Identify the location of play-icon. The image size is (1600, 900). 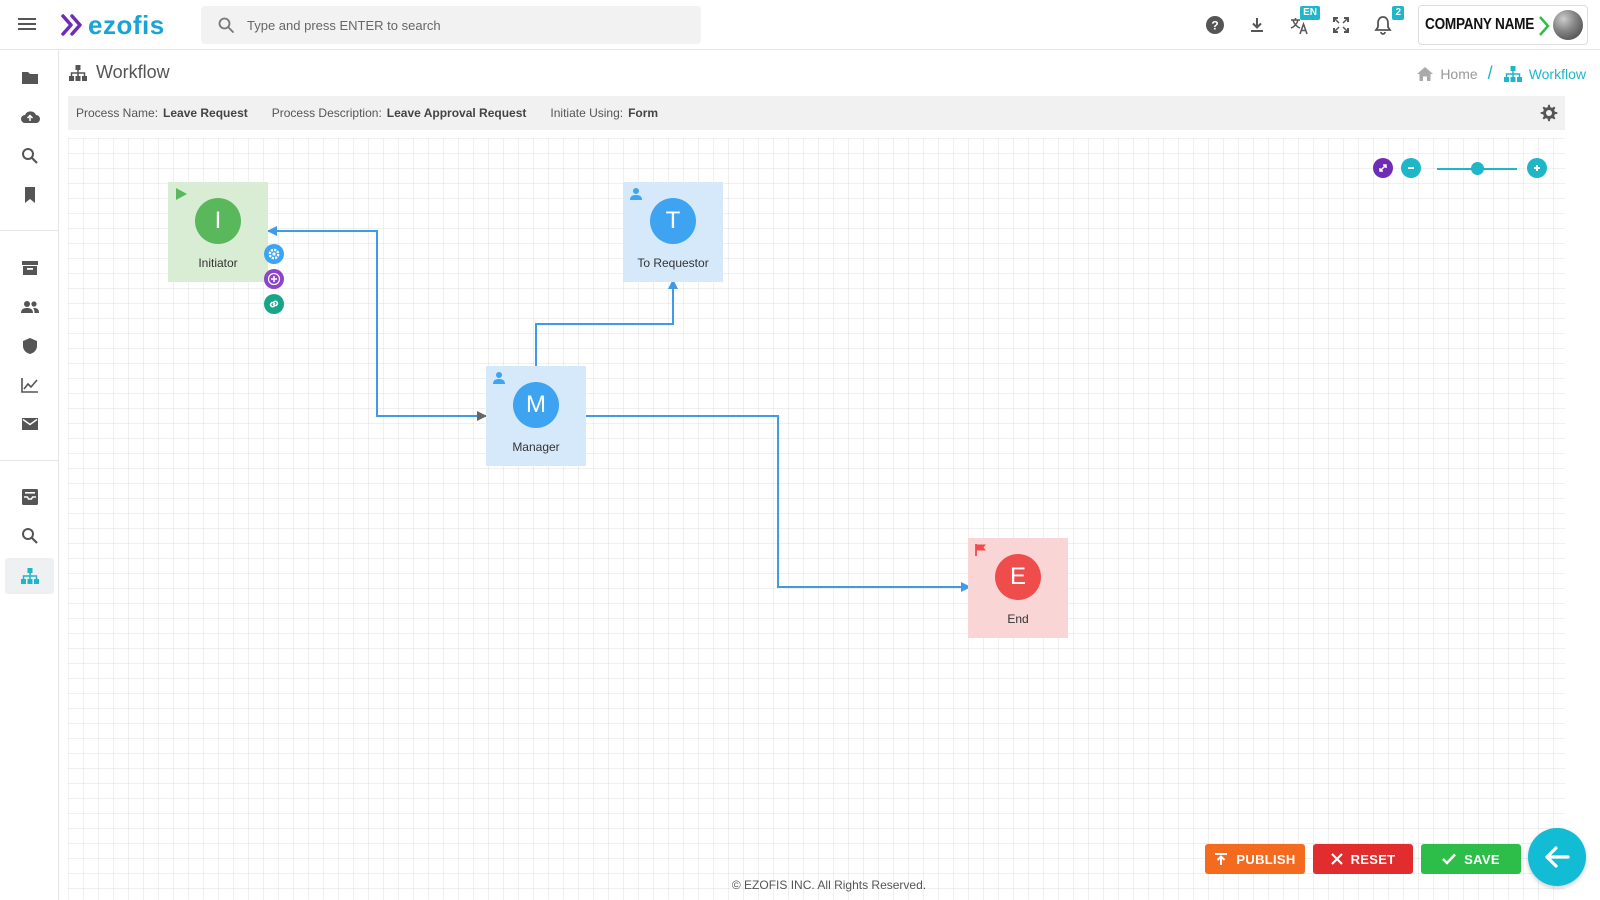
(181, 194).